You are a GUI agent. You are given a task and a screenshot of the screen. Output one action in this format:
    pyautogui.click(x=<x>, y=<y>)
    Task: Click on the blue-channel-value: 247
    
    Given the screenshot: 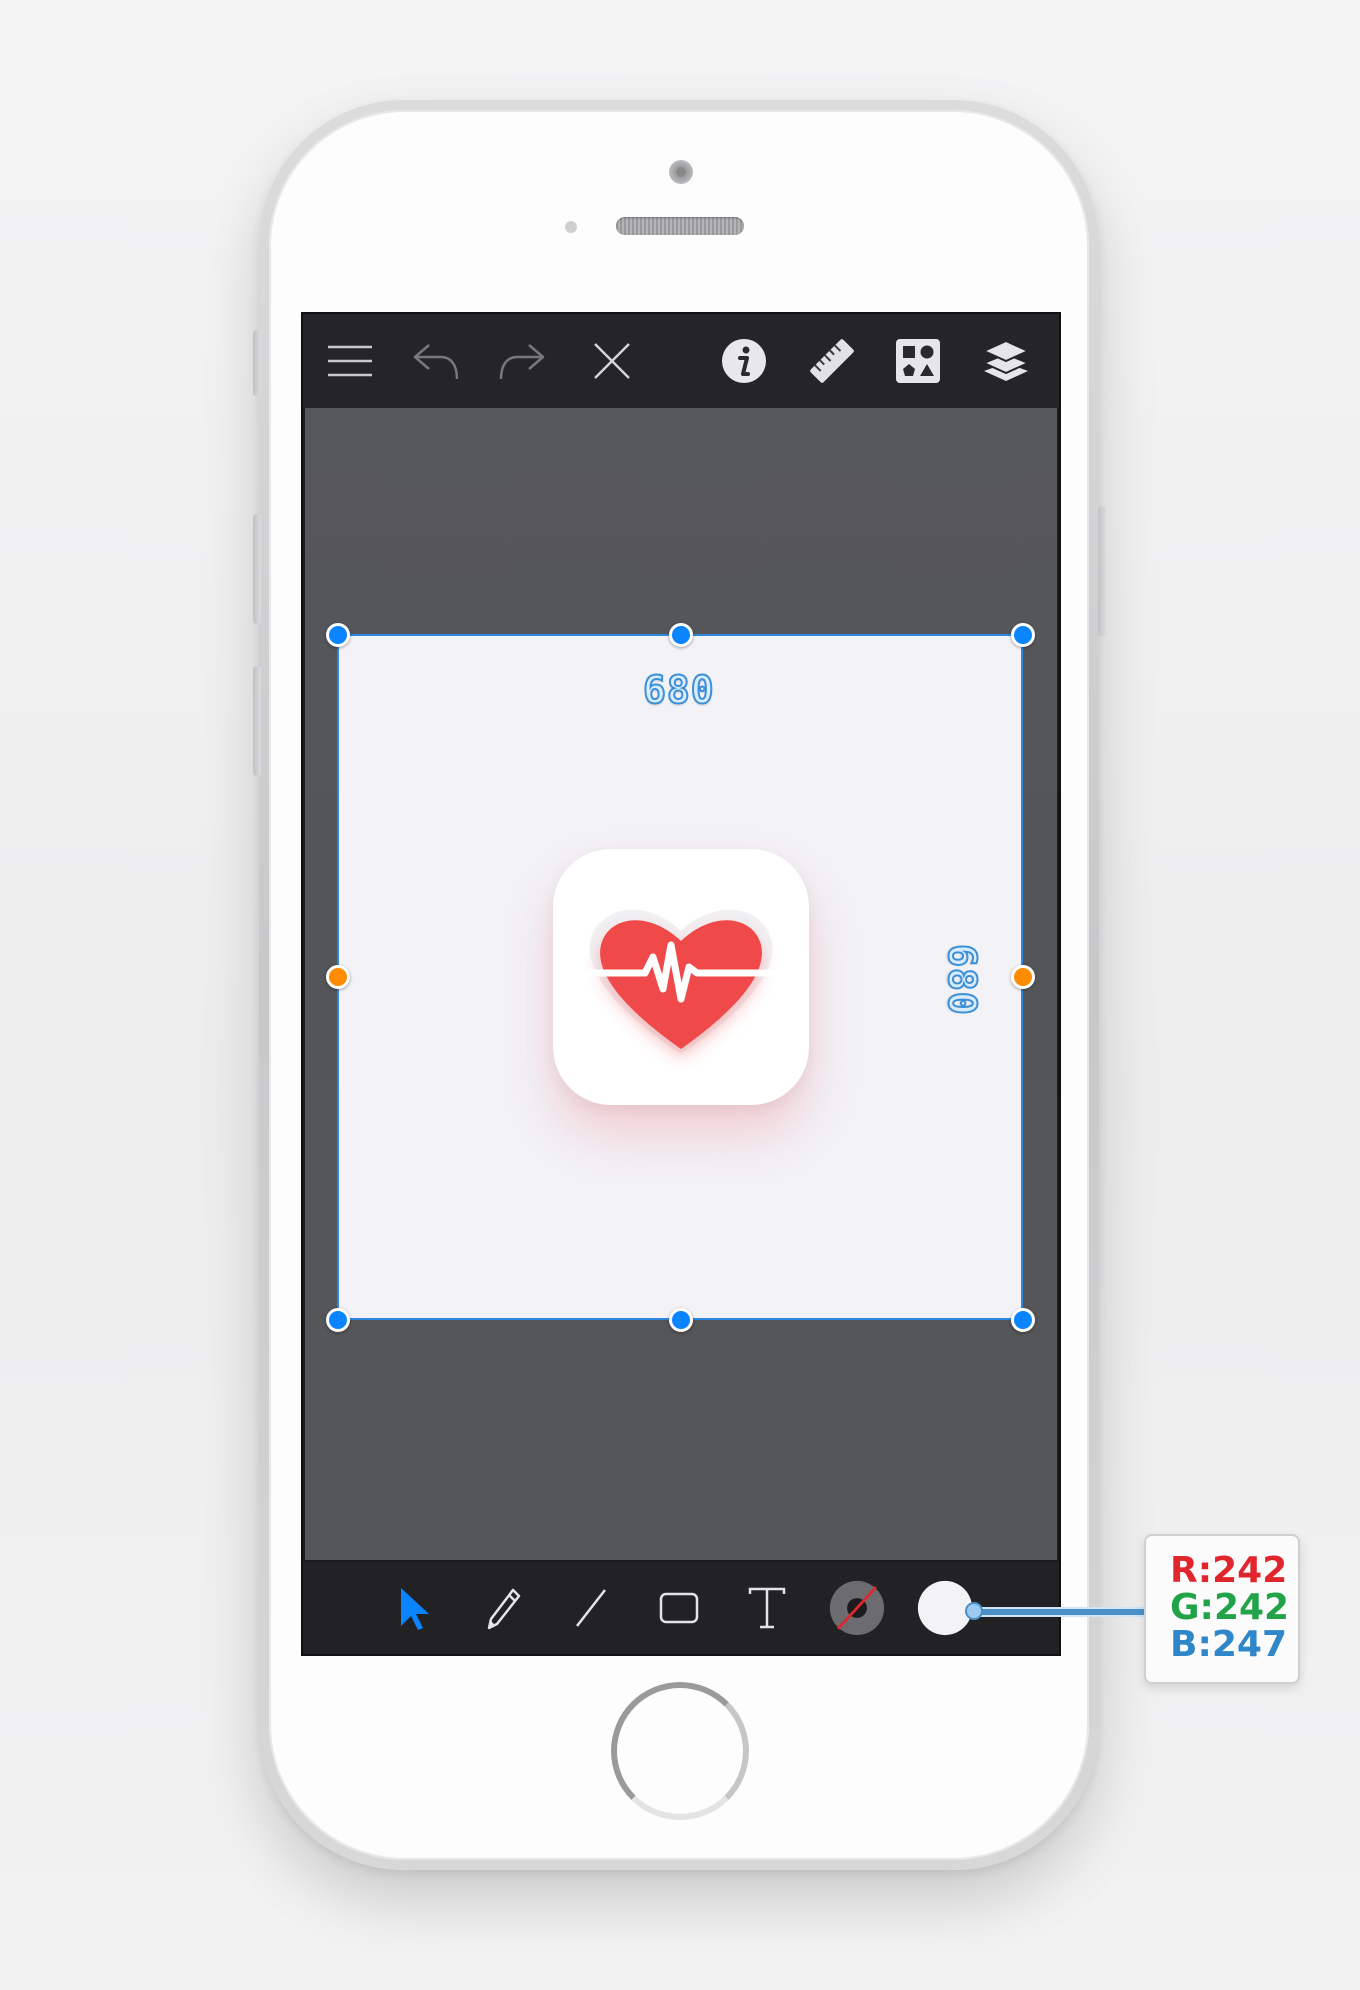 What is the action you would take?
    pyautogui.click(x=1249, y=1644)
    